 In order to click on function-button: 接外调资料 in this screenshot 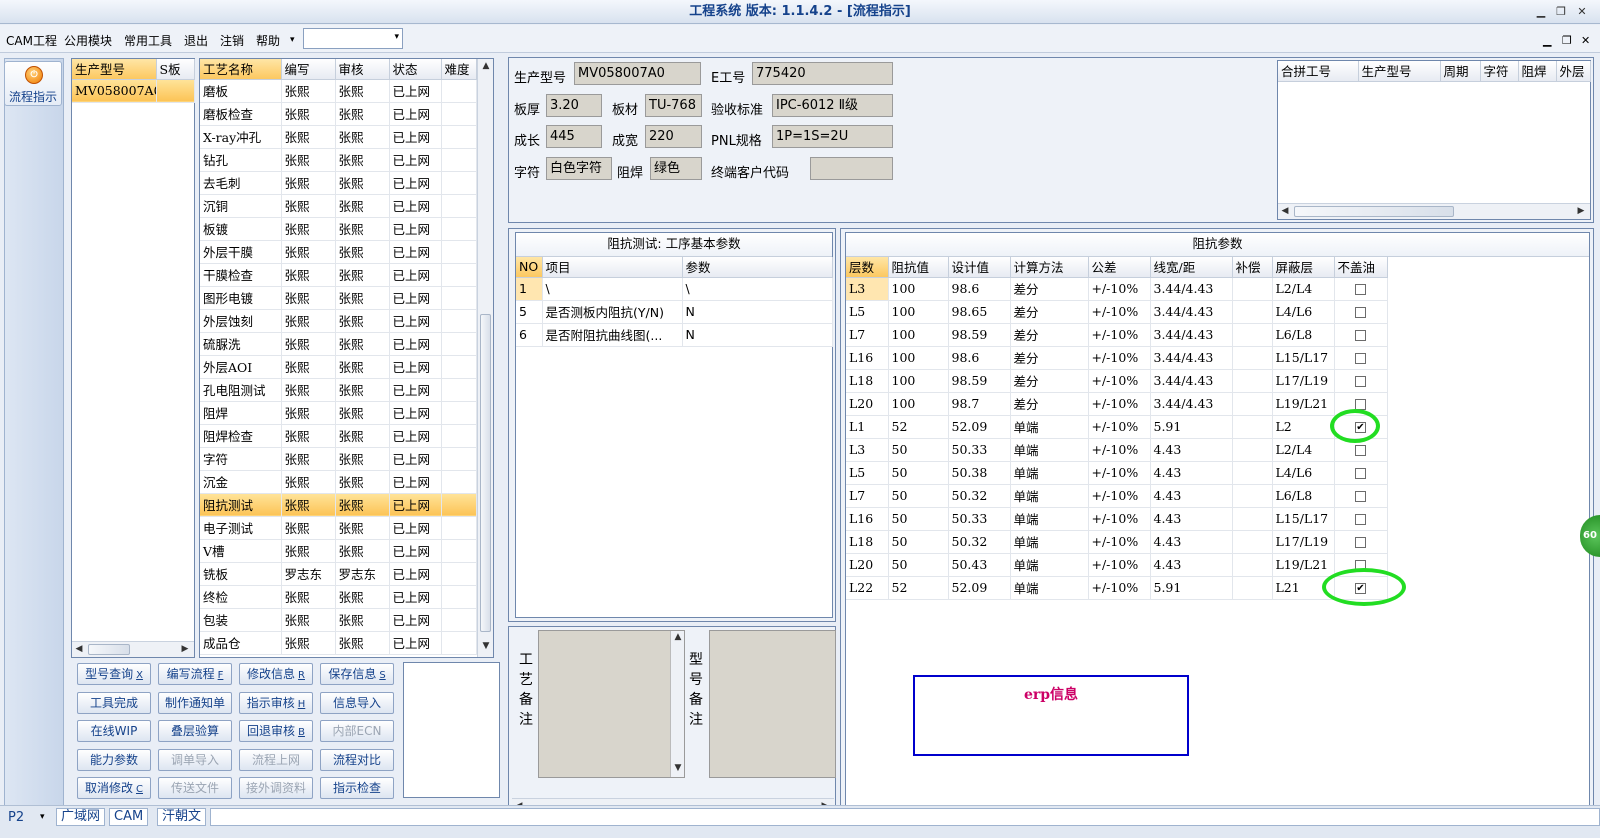, I will do `click(276, 788)`.